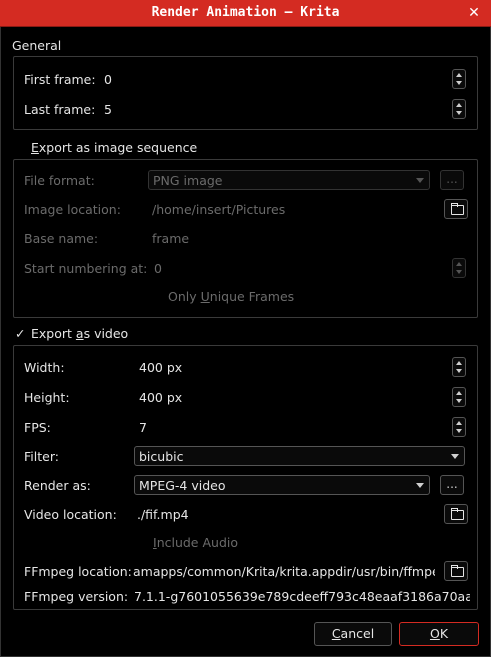  I want to click on export-image-sequence-checkbox: Export as image sequence, so click(114, 147).